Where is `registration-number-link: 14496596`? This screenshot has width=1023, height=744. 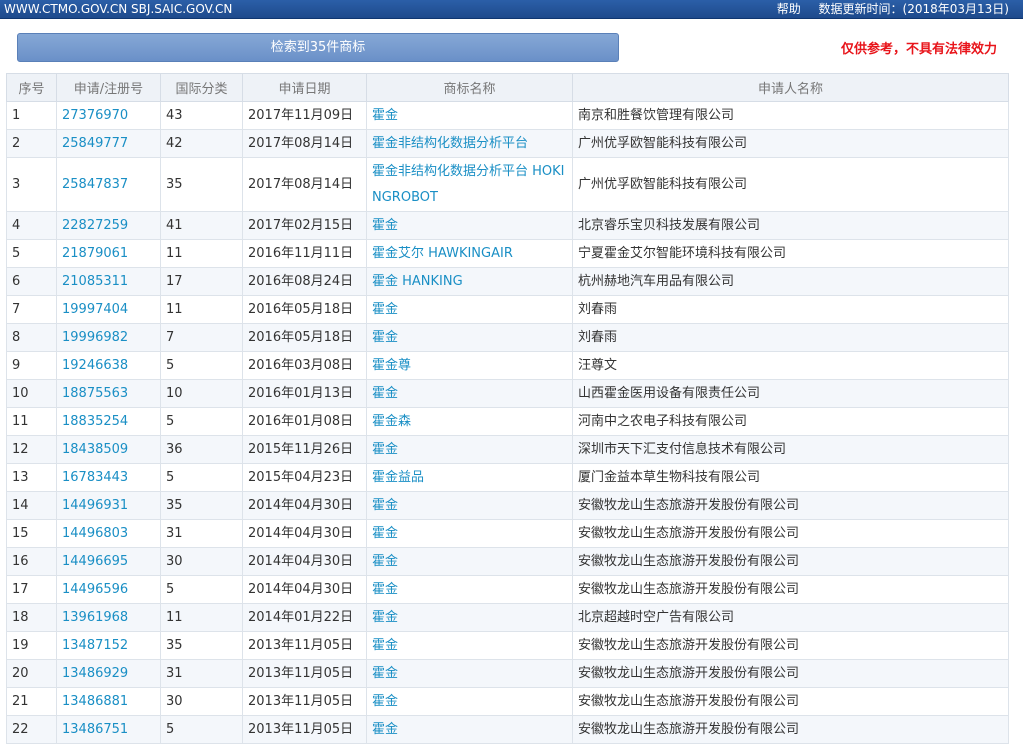
registration-number-link: 14496596 is located at coordinates (108, 589).